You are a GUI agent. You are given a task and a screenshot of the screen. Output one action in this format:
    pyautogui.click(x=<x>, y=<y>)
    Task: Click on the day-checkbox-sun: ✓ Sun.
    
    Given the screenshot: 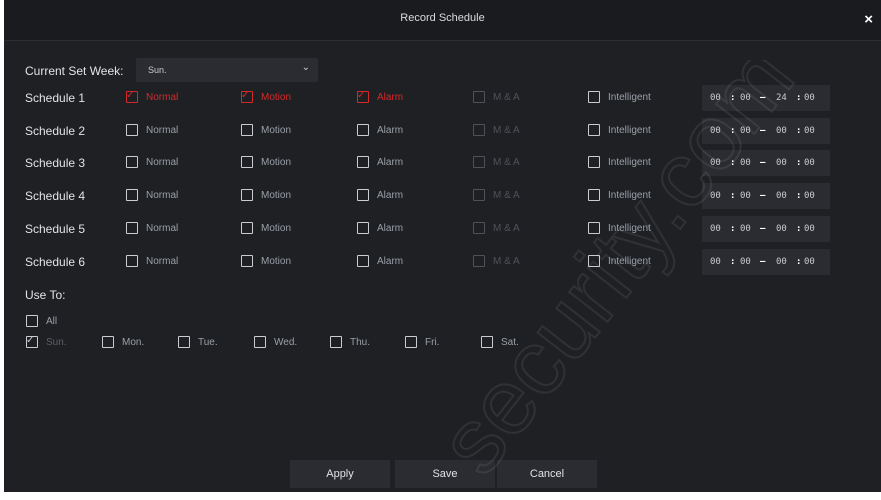 What is the action you would take?
    pyautogui.click(x=46, y=341)
    